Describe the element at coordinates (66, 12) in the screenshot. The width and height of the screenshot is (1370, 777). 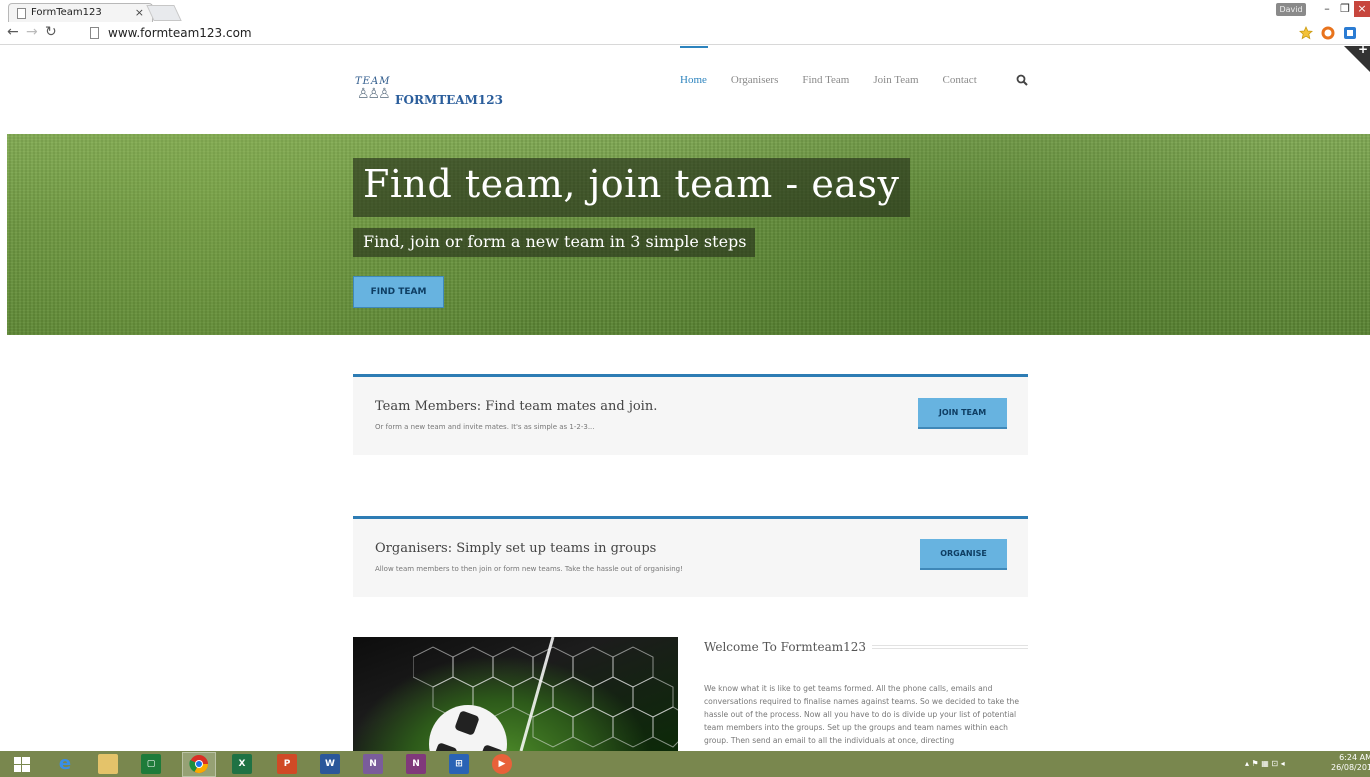
I see `tab-title: FormTeam123` at that location.